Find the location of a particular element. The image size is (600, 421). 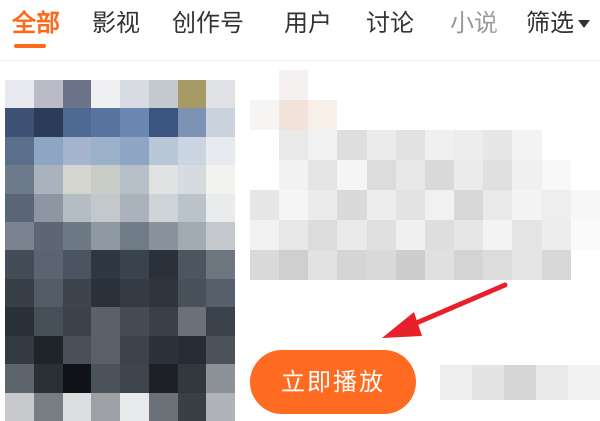

filter-button: 筛选 is located at coordinates (558, 23).